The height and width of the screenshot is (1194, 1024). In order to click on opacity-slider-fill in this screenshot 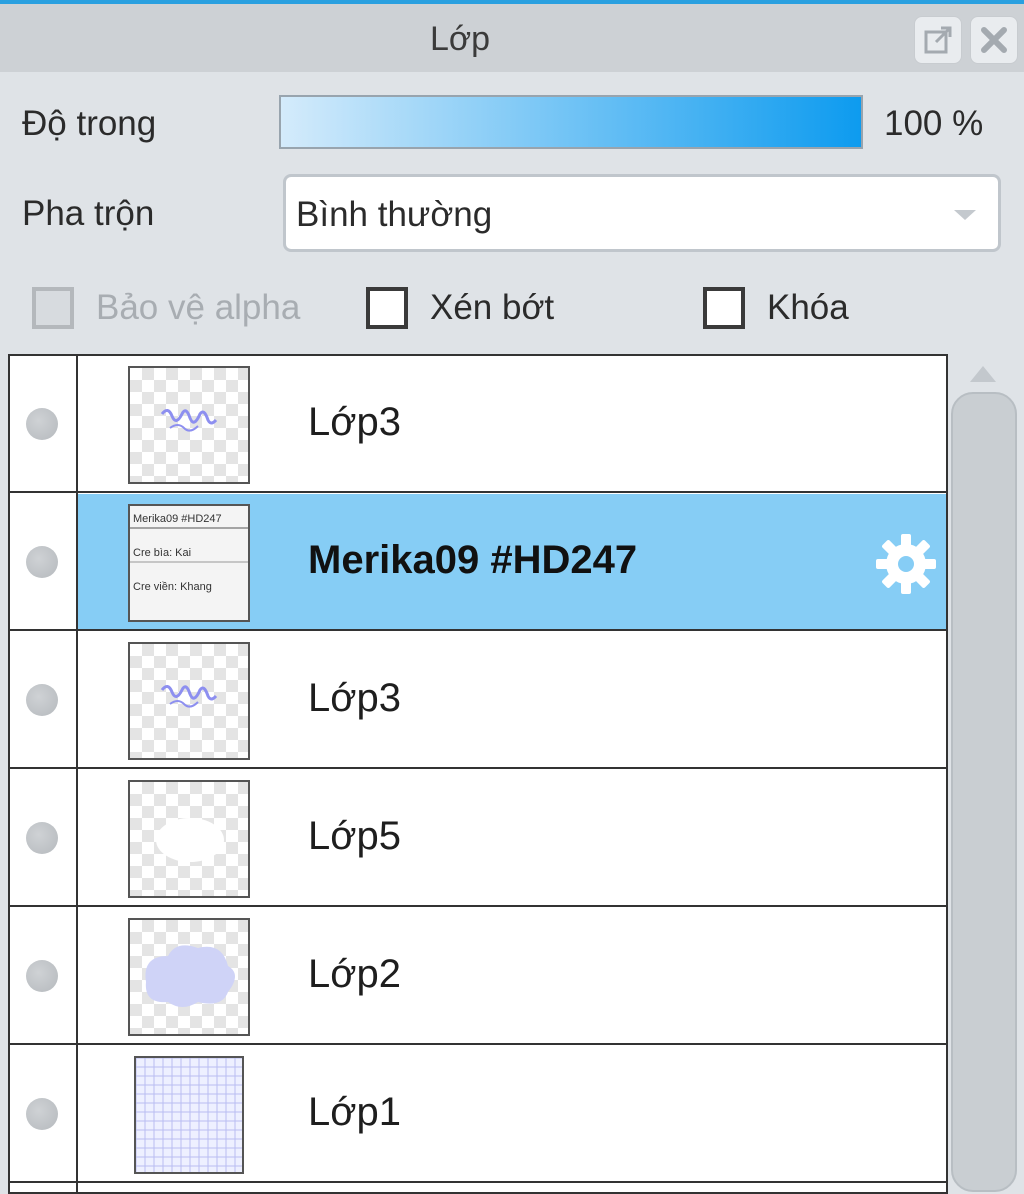, I will do `click(571, 122)`.